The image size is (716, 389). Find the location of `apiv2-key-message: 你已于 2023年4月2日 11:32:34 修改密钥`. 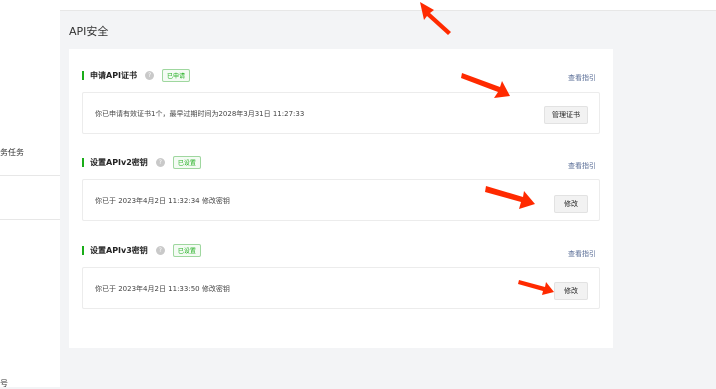

apiv2-key-message: 你已于 2023年4月2日 11:32:34 修改密钥 is located at coordinates (162, 201).